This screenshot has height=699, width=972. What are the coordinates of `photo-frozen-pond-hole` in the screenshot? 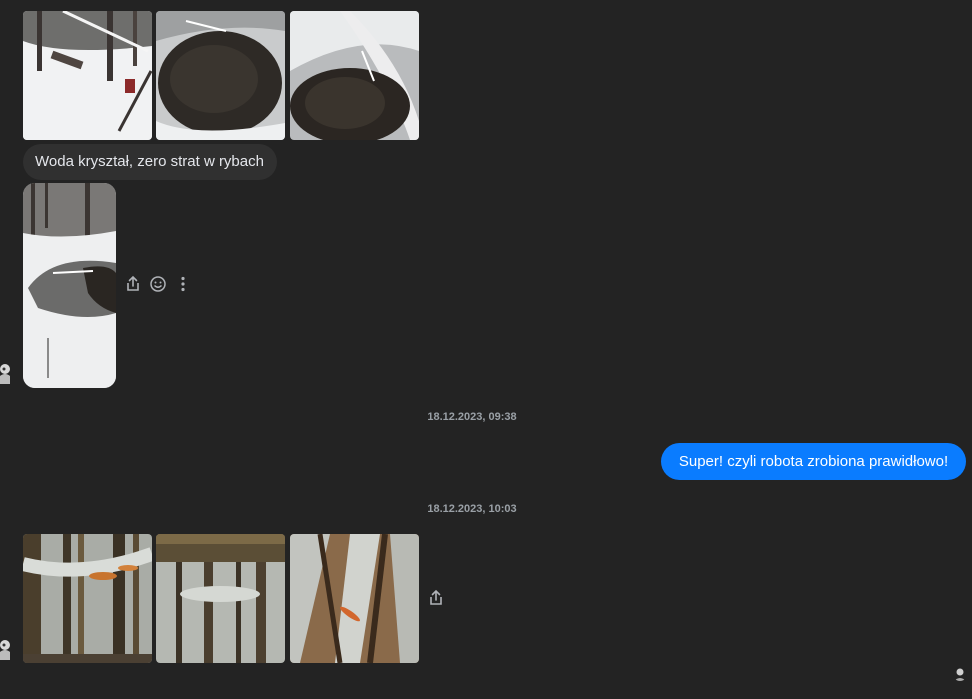 It's located at (220, 75).